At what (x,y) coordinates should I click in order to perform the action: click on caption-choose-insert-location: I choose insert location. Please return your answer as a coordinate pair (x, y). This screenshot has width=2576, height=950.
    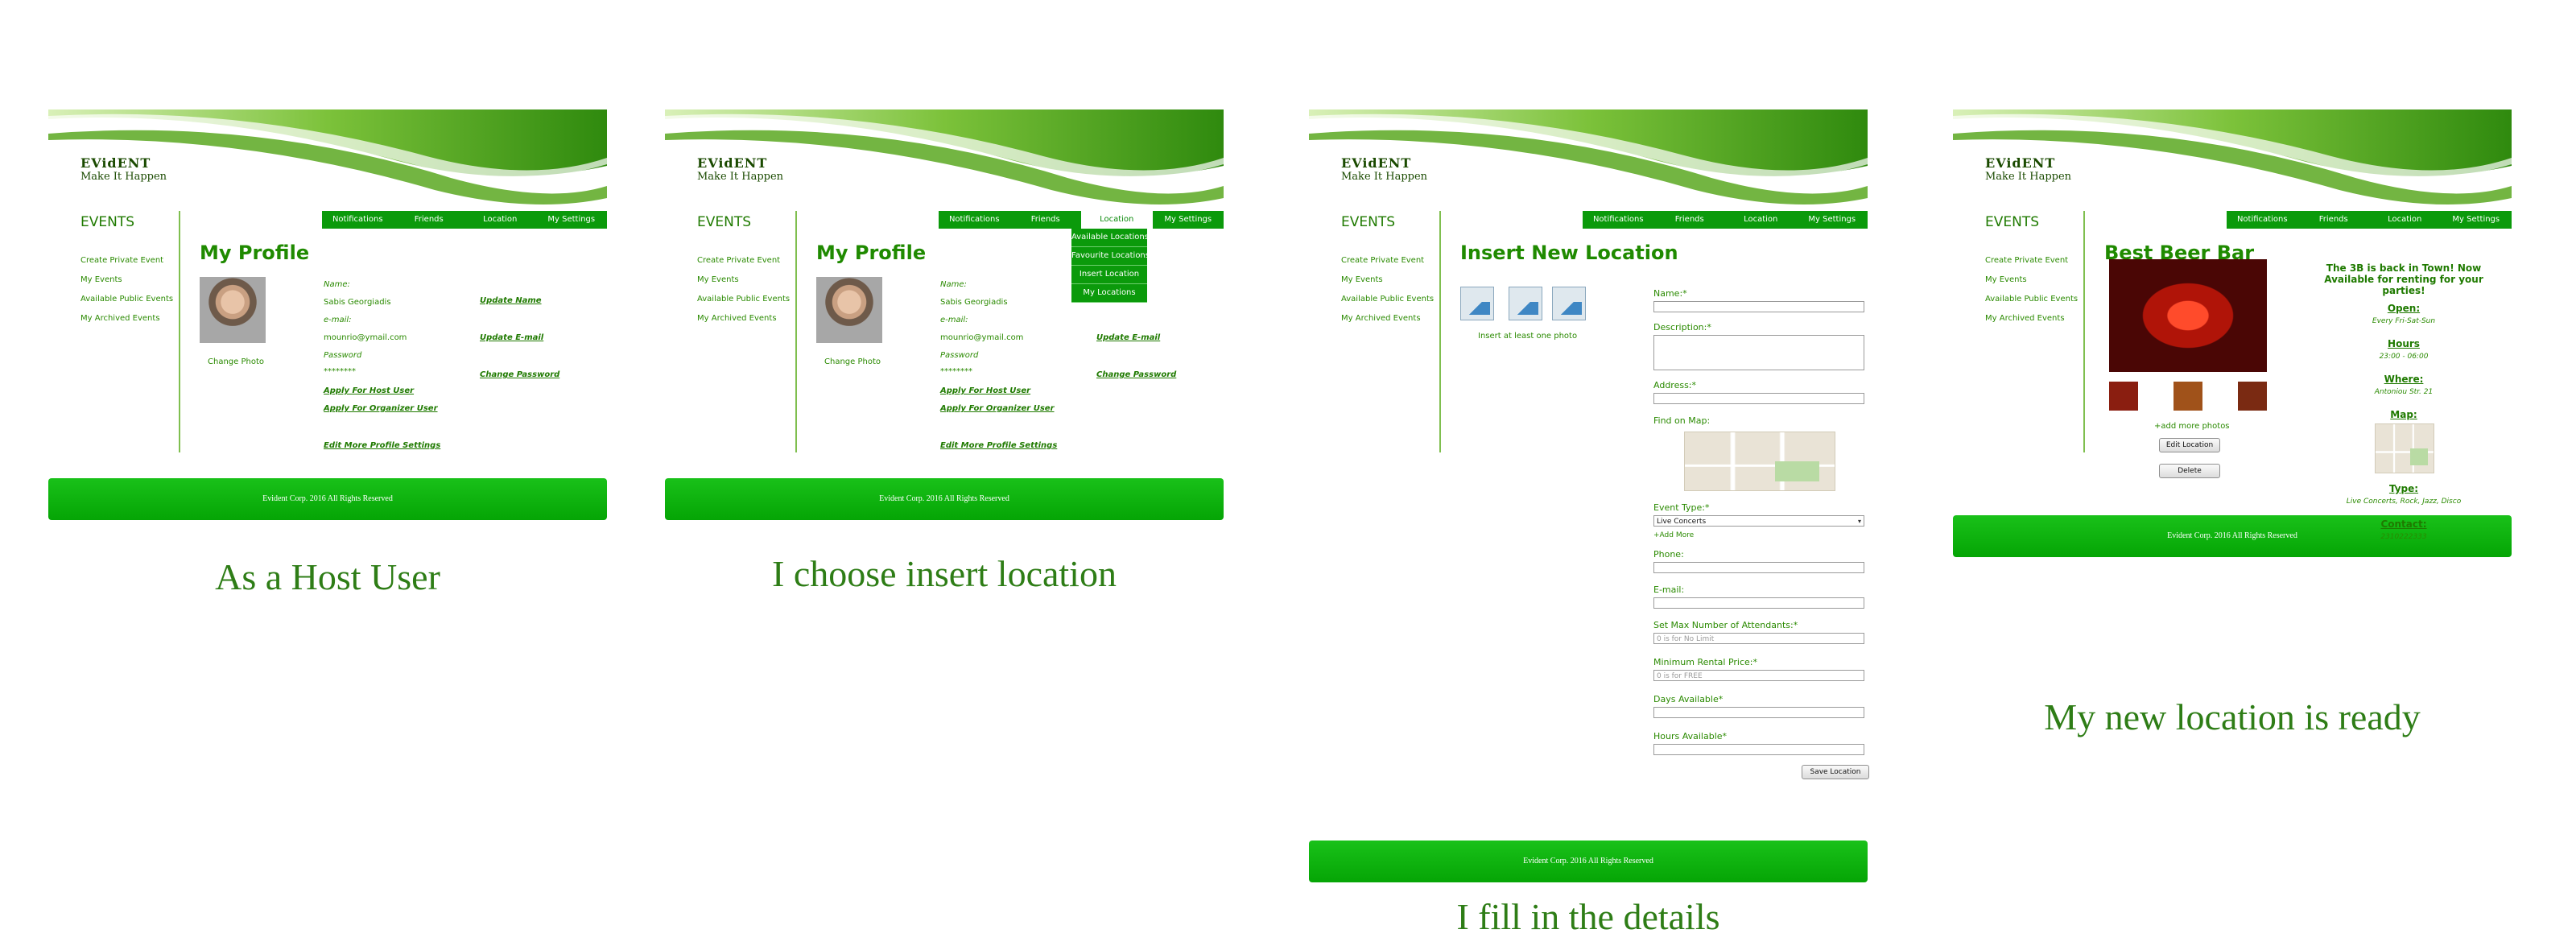
    Looking at the image, I should click on (944, 573).